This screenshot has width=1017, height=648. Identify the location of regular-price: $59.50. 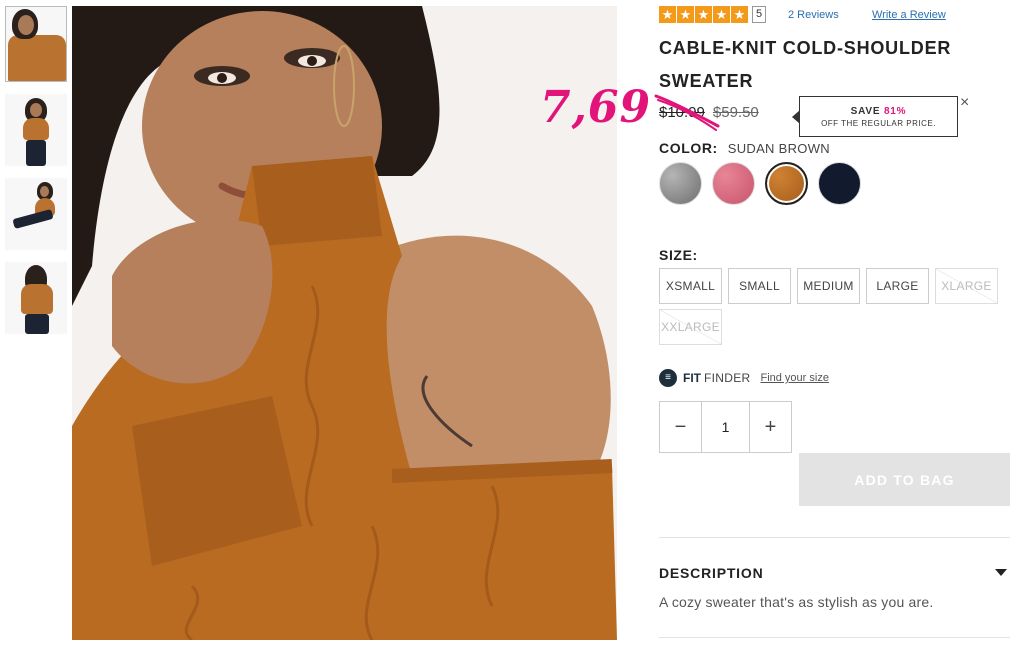
(735, 112).